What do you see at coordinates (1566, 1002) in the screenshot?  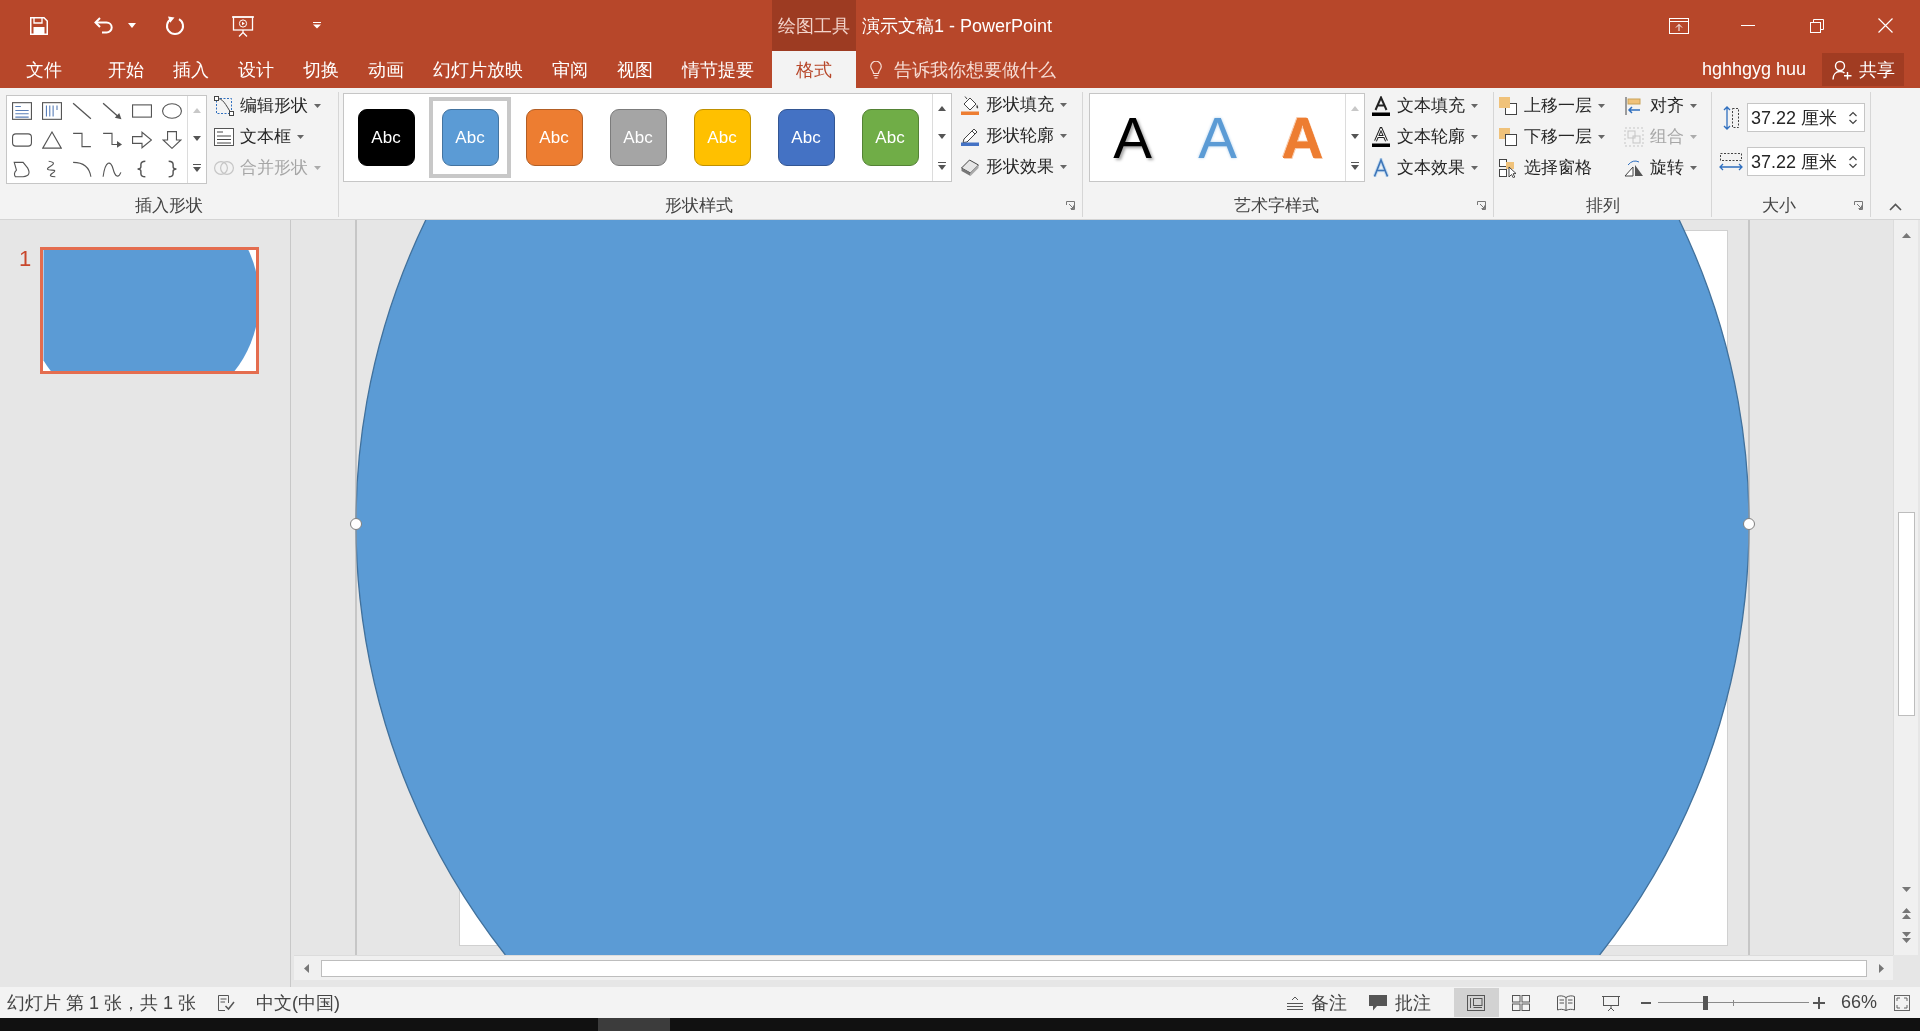 I see `open-book-icon` at bounding box center [1566, 1002].